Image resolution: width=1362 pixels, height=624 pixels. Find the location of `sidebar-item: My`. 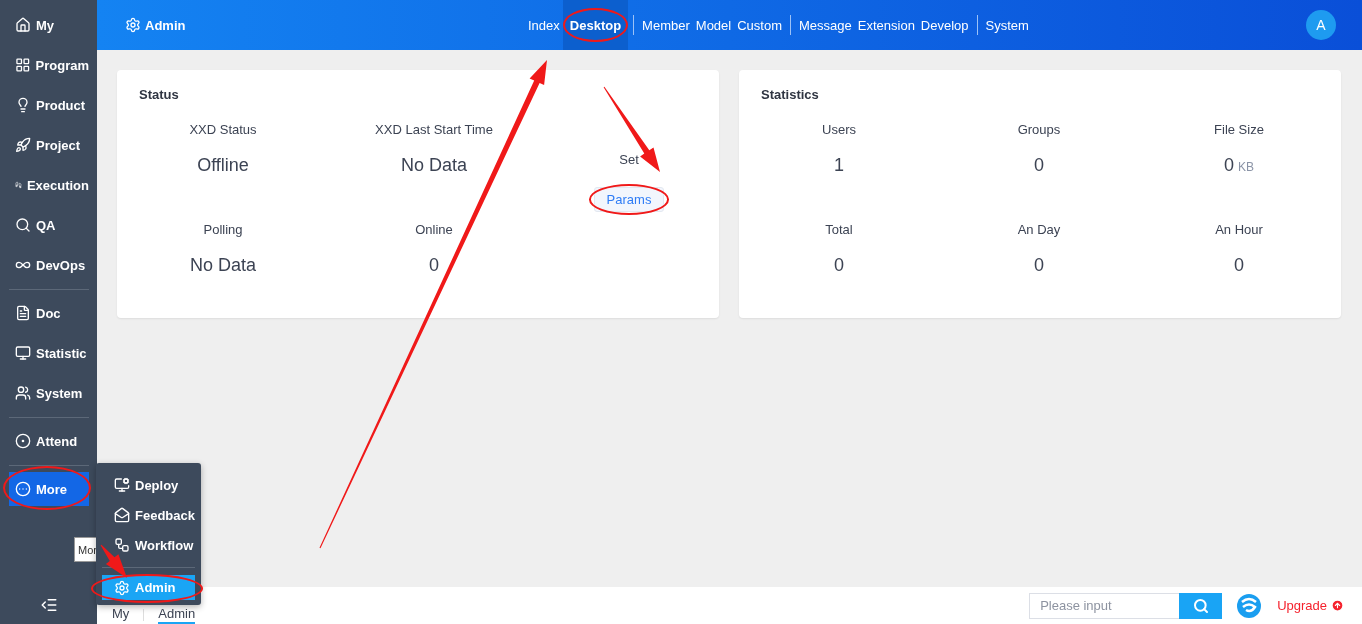

sidebar-item: My is located at coordinates (49, 25).